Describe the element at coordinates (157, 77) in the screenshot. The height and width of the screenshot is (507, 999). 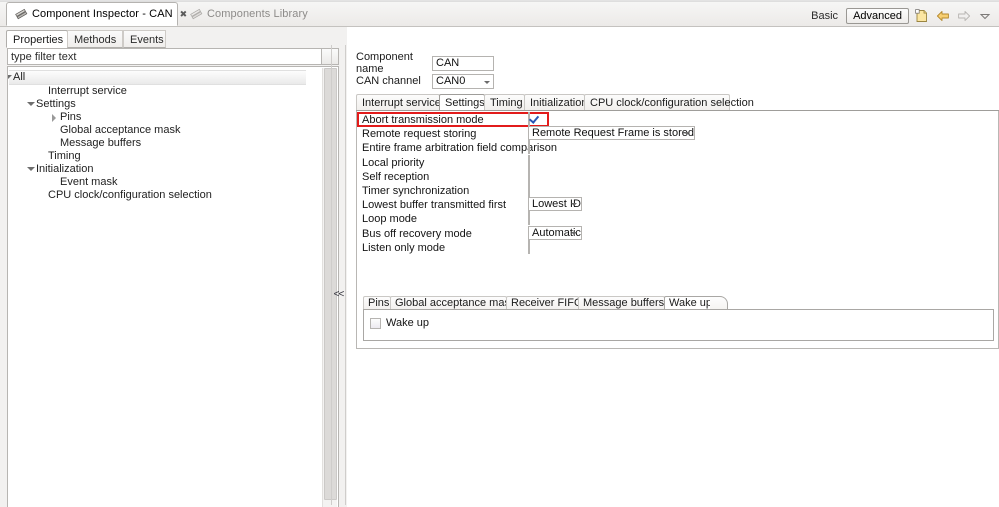
I see `tree-item-all: All` at that location.